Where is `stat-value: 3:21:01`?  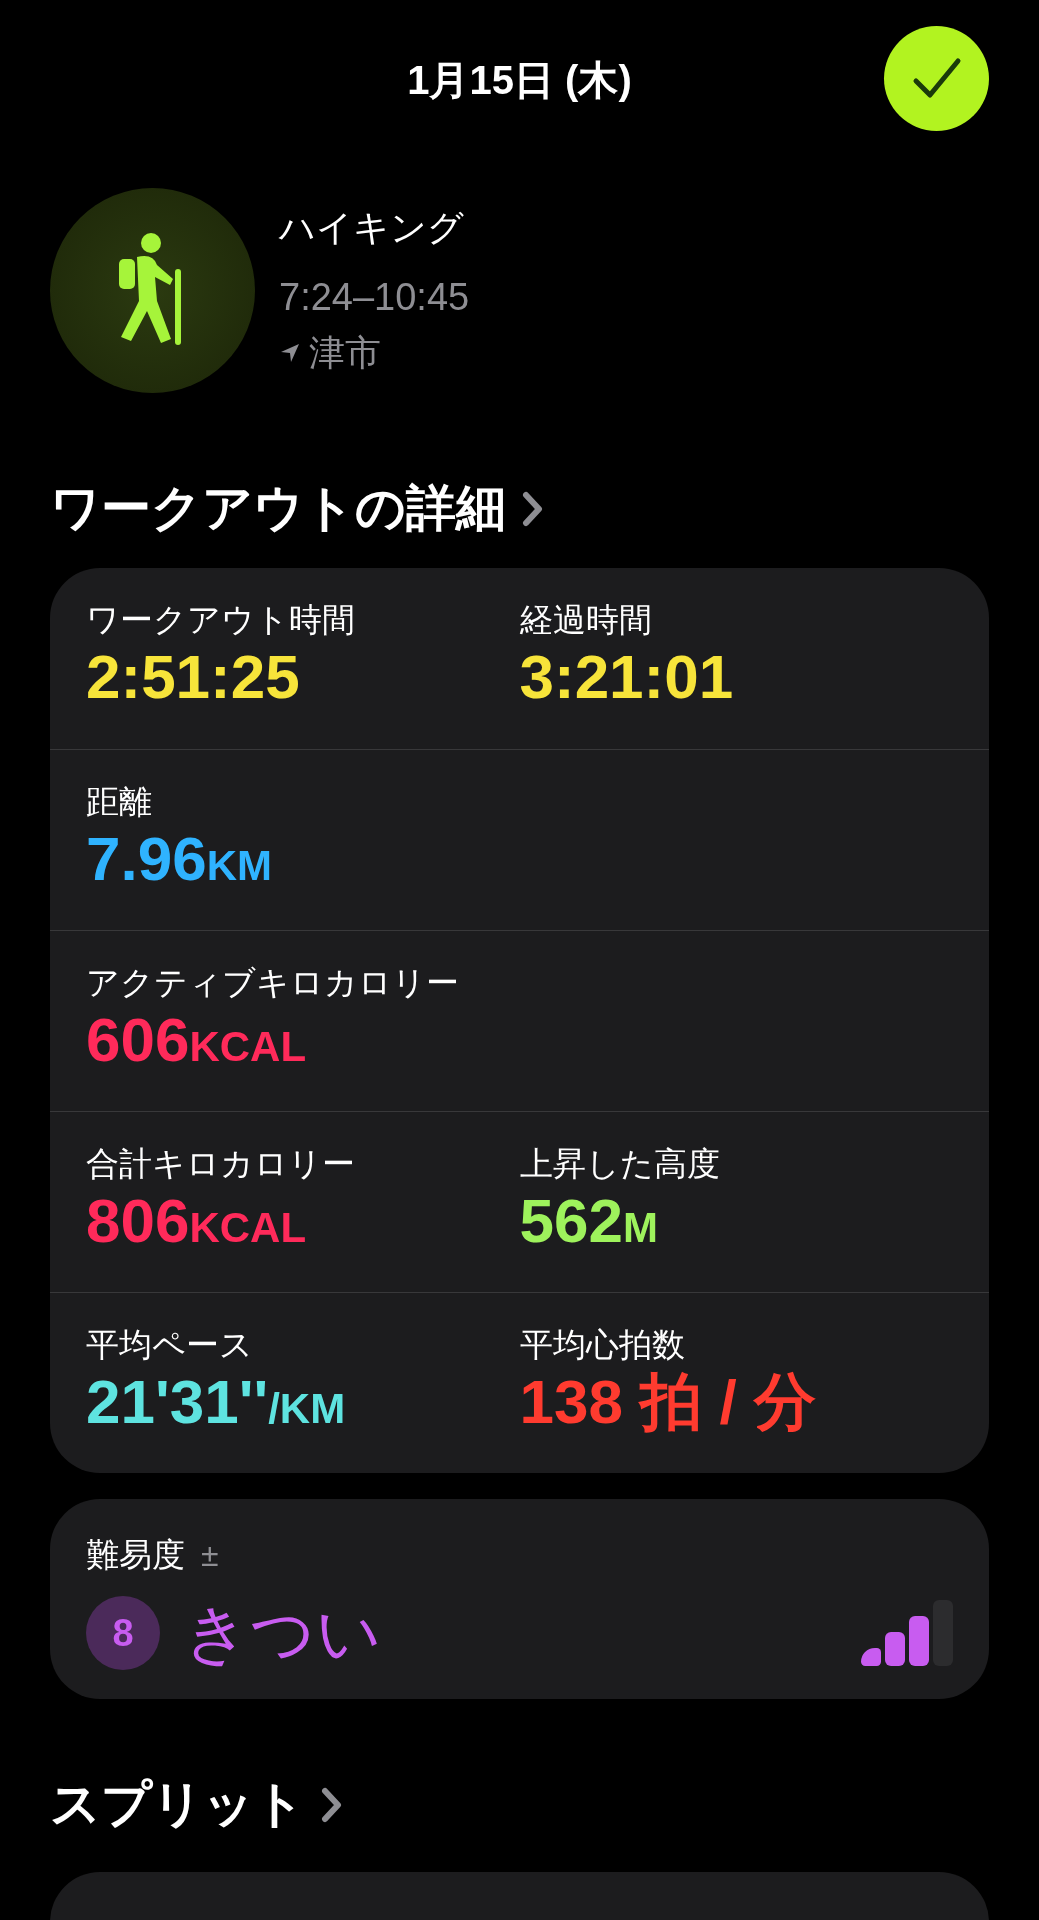 stat-value: 3:21:01 is located at coordinates (627, 676).